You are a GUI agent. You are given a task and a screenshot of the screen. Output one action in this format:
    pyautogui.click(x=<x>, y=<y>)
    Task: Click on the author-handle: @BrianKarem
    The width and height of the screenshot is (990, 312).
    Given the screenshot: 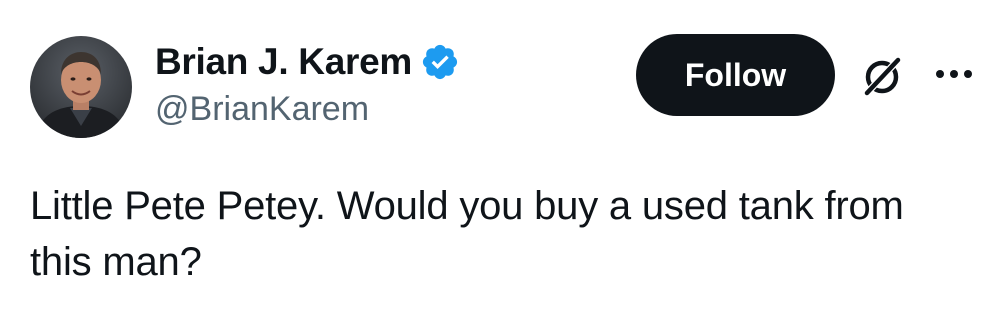 What is the action you would take?
    pyautogui.click(x=262, y=109)
    